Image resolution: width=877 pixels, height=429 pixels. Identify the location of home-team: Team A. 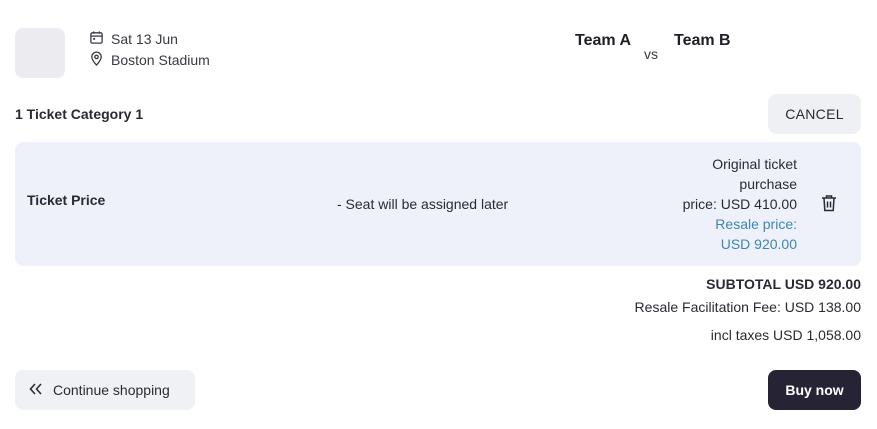
(603, 40).